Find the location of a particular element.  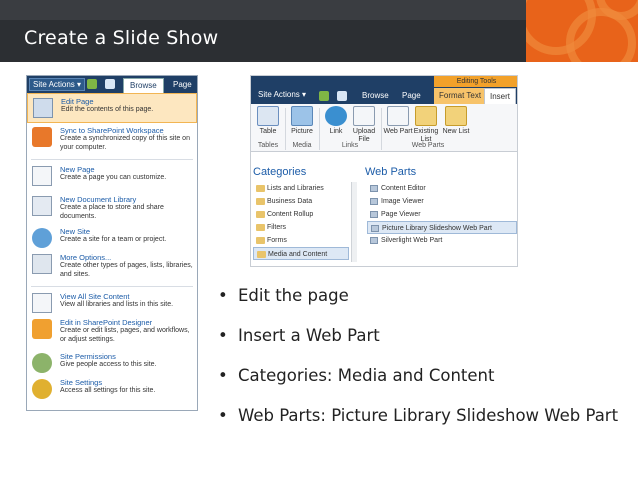

picture-icon is located at coordinates (302, 116).